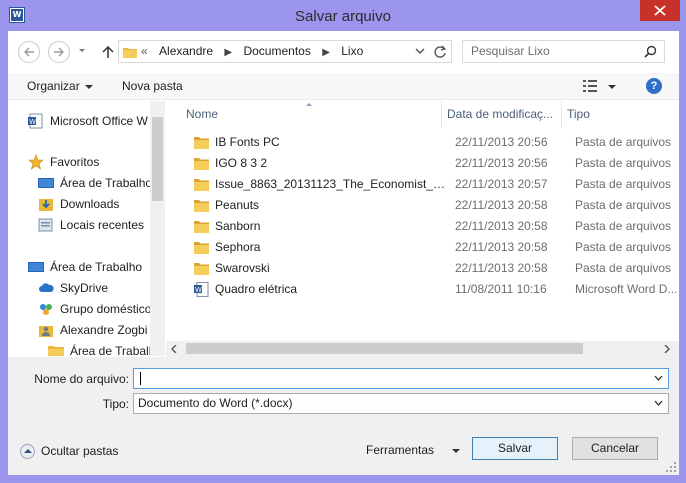 This screenshot has width=686, height=483. What do you see at coordinates (27, 451) in the screenshot?
I see `chevron-up-circle-icon` at bounding box center [27, 451].